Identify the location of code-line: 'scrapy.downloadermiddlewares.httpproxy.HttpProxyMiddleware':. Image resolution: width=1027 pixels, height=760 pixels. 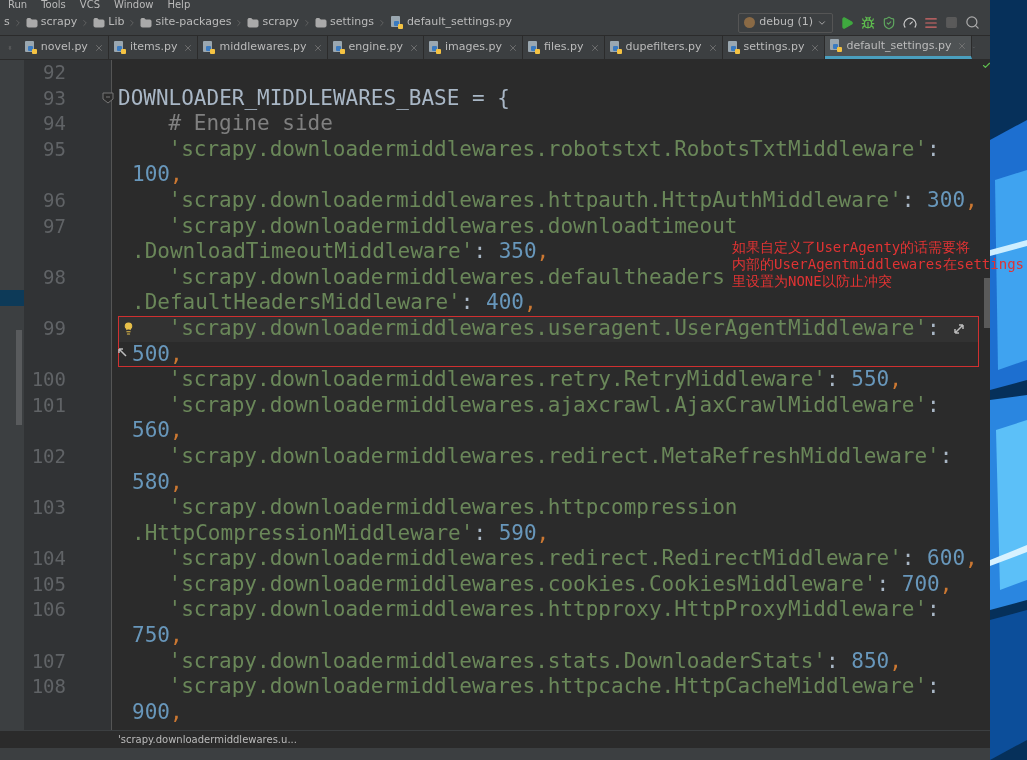
(554, 609).